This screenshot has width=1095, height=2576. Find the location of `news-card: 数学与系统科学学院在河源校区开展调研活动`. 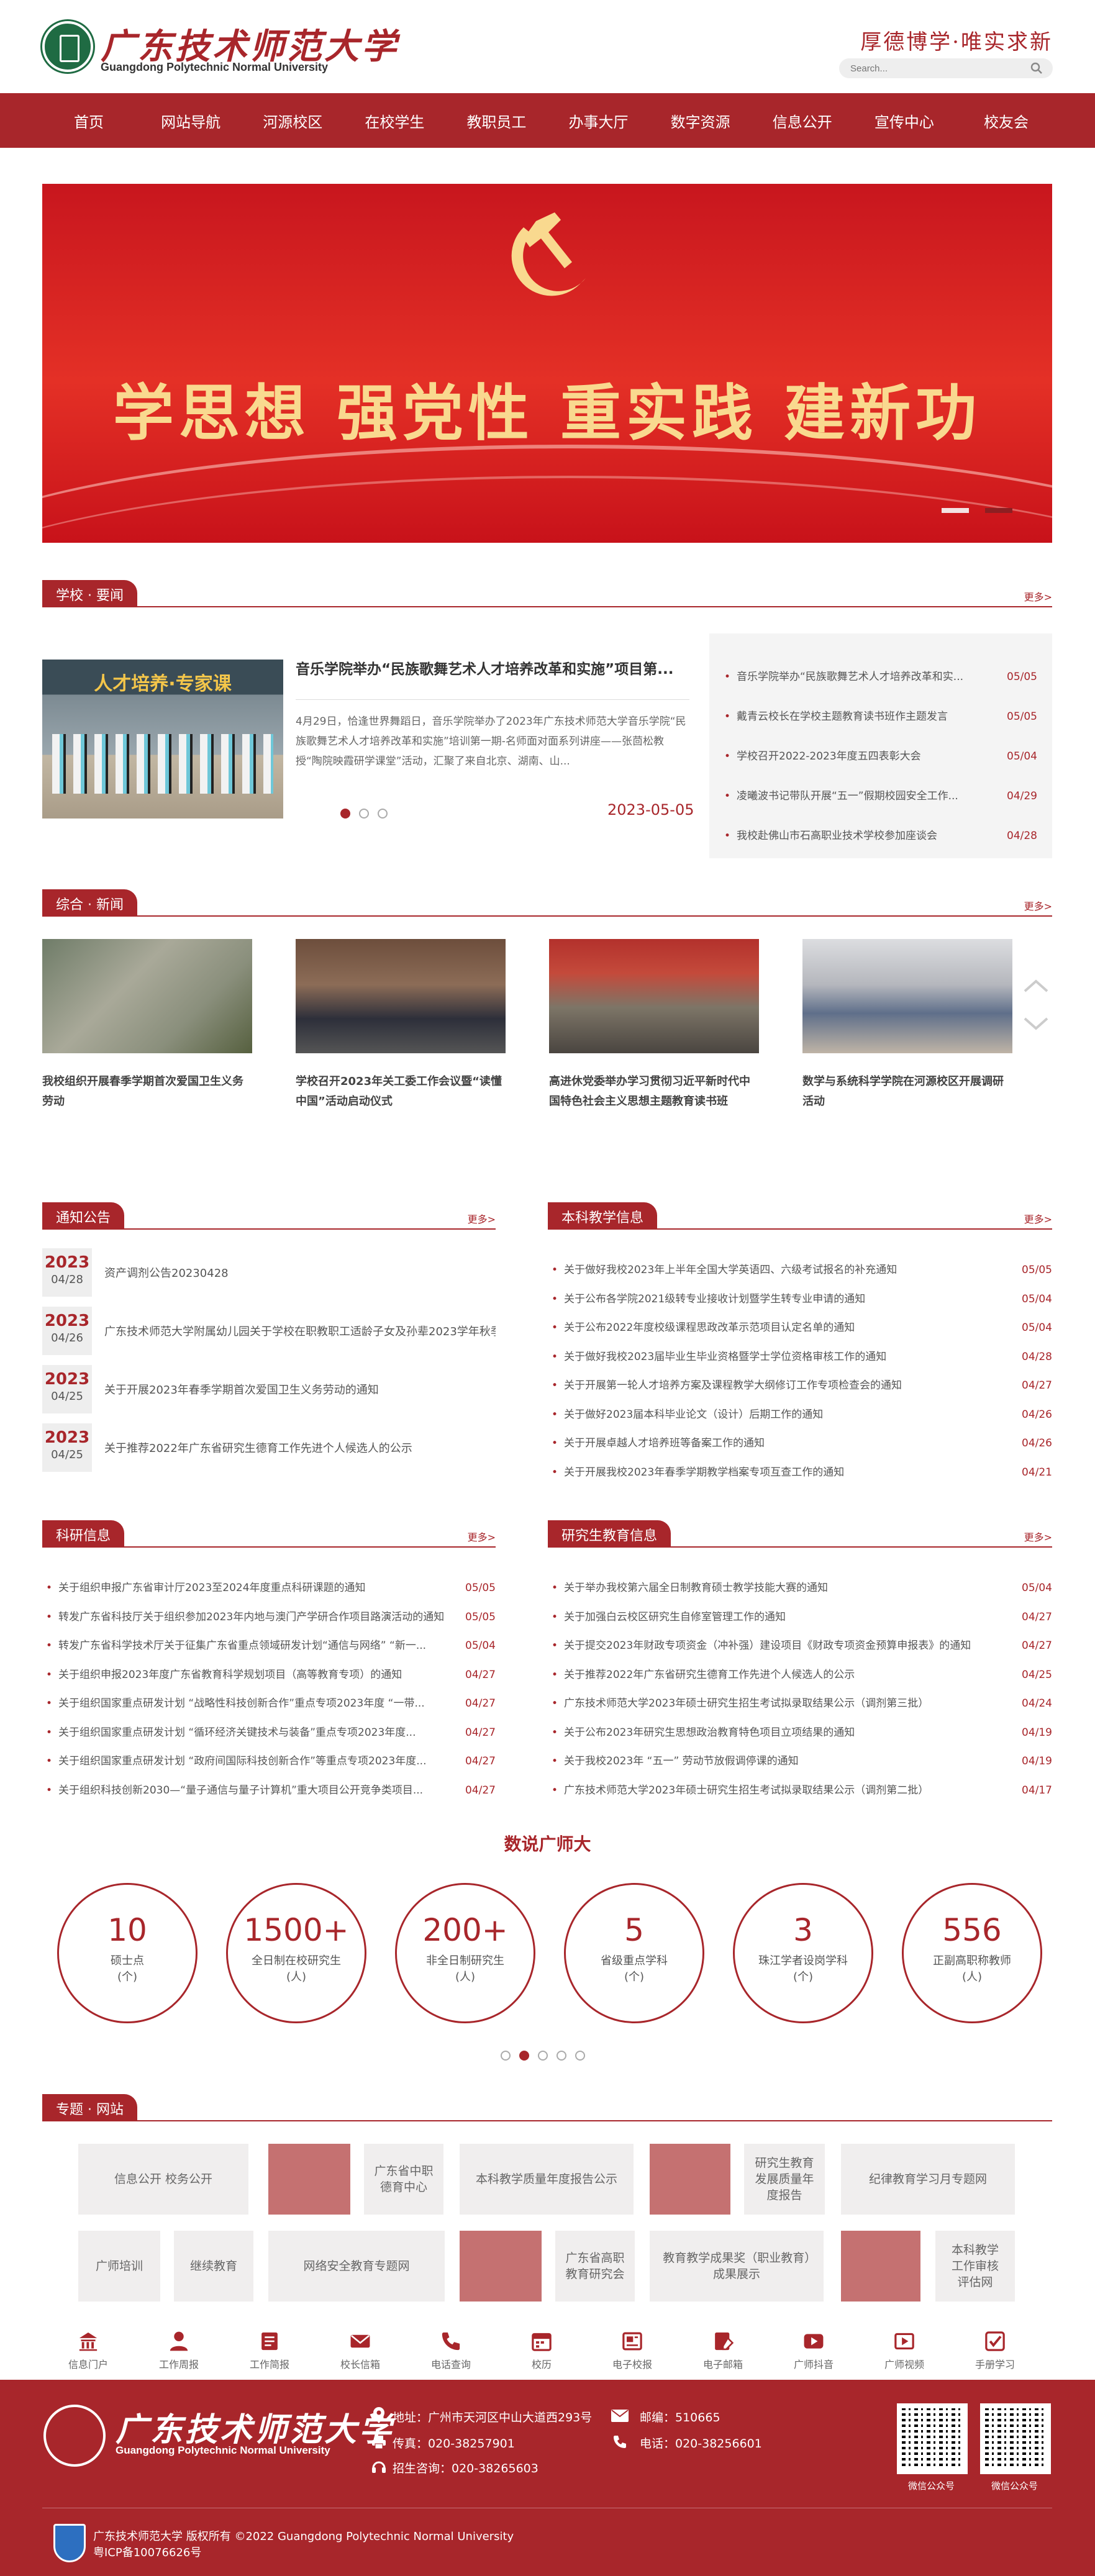

news-card: 数学与系统科学学院在河源校区开展调研活动 is located at coordinates (907, 1025).